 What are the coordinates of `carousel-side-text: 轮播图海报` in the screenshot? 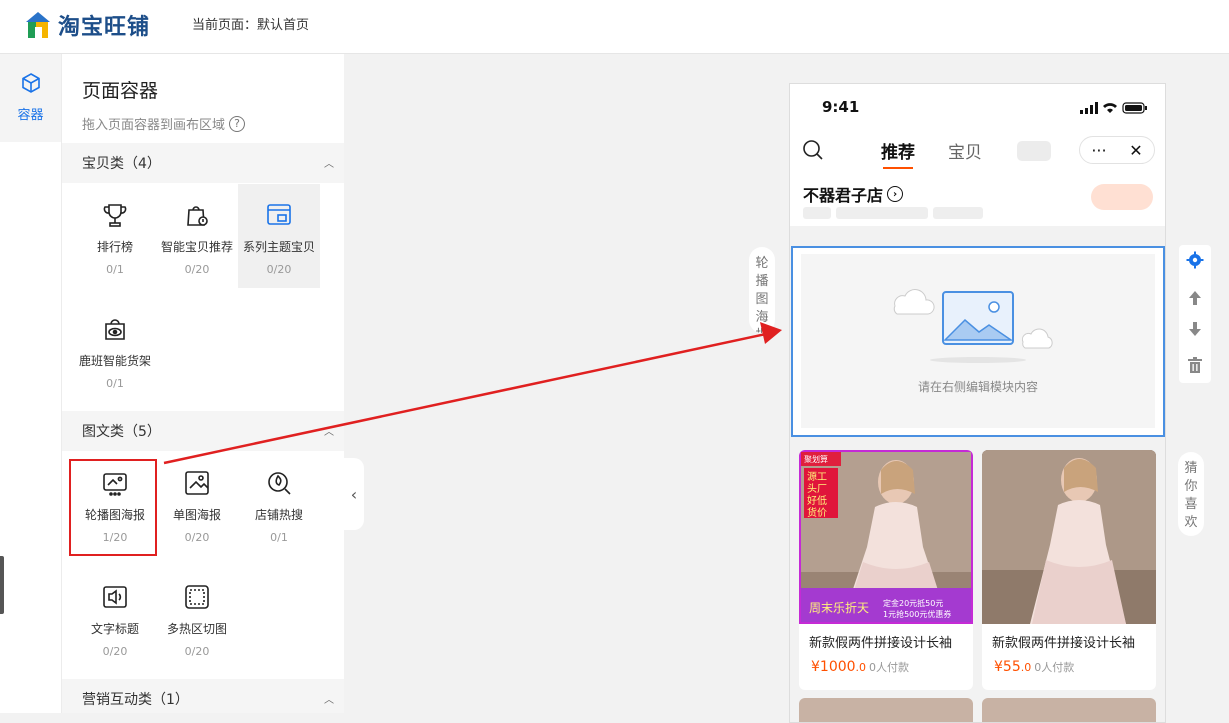 It's located at (762, 294).